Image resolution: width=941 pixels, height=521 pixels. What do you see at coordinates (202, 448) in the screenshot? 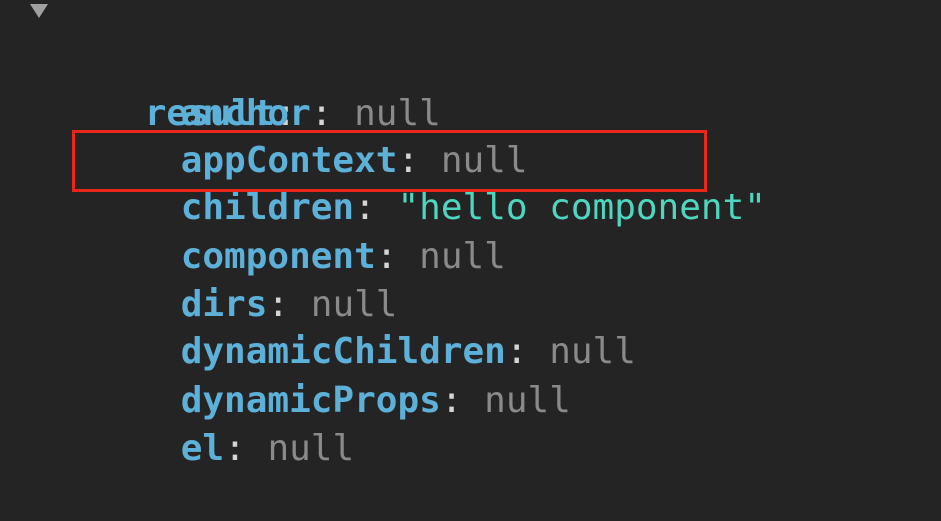
I see `property-key: el` at bounding box center [202, 448].